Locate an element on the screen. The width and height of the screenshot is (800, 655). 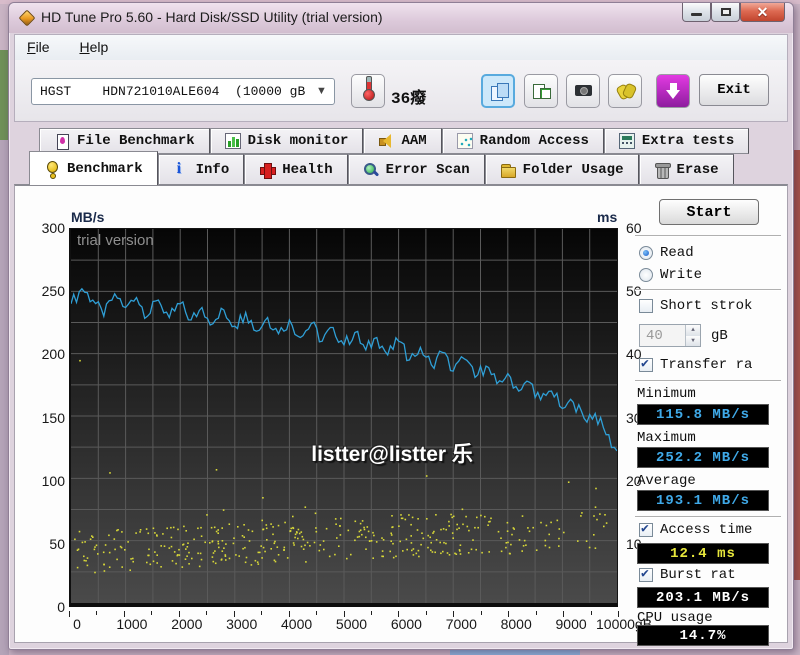
temperature-button is located at coordinates (368, 91).